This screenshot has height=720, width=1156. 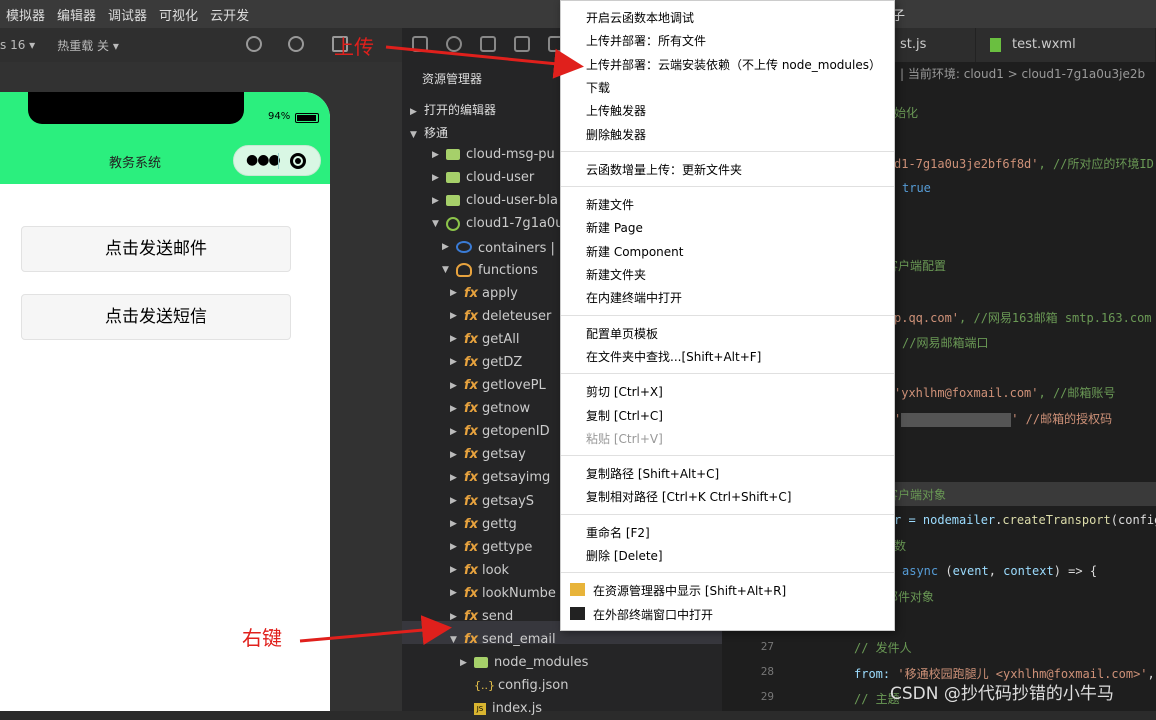 I want to click on tree-item-config-json: {..} config.json, so click(x=514, y=685).